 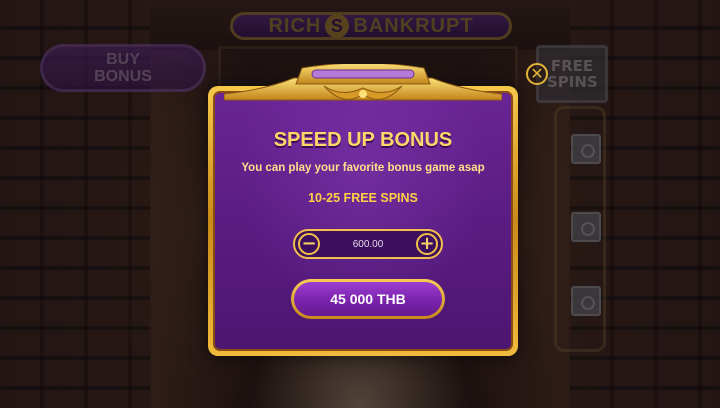 I want to click on buy-price-button: 45 000 THB, so click(x=368, y=299).